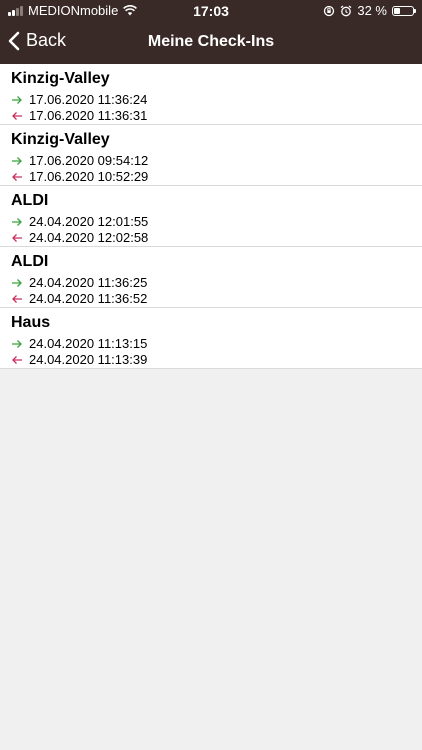  What do you see at coordinates (211, 11) in the screenshot?
I see `status-bar: MEDIONmobile 17:03 32 %` at bounding box center [211, 11].